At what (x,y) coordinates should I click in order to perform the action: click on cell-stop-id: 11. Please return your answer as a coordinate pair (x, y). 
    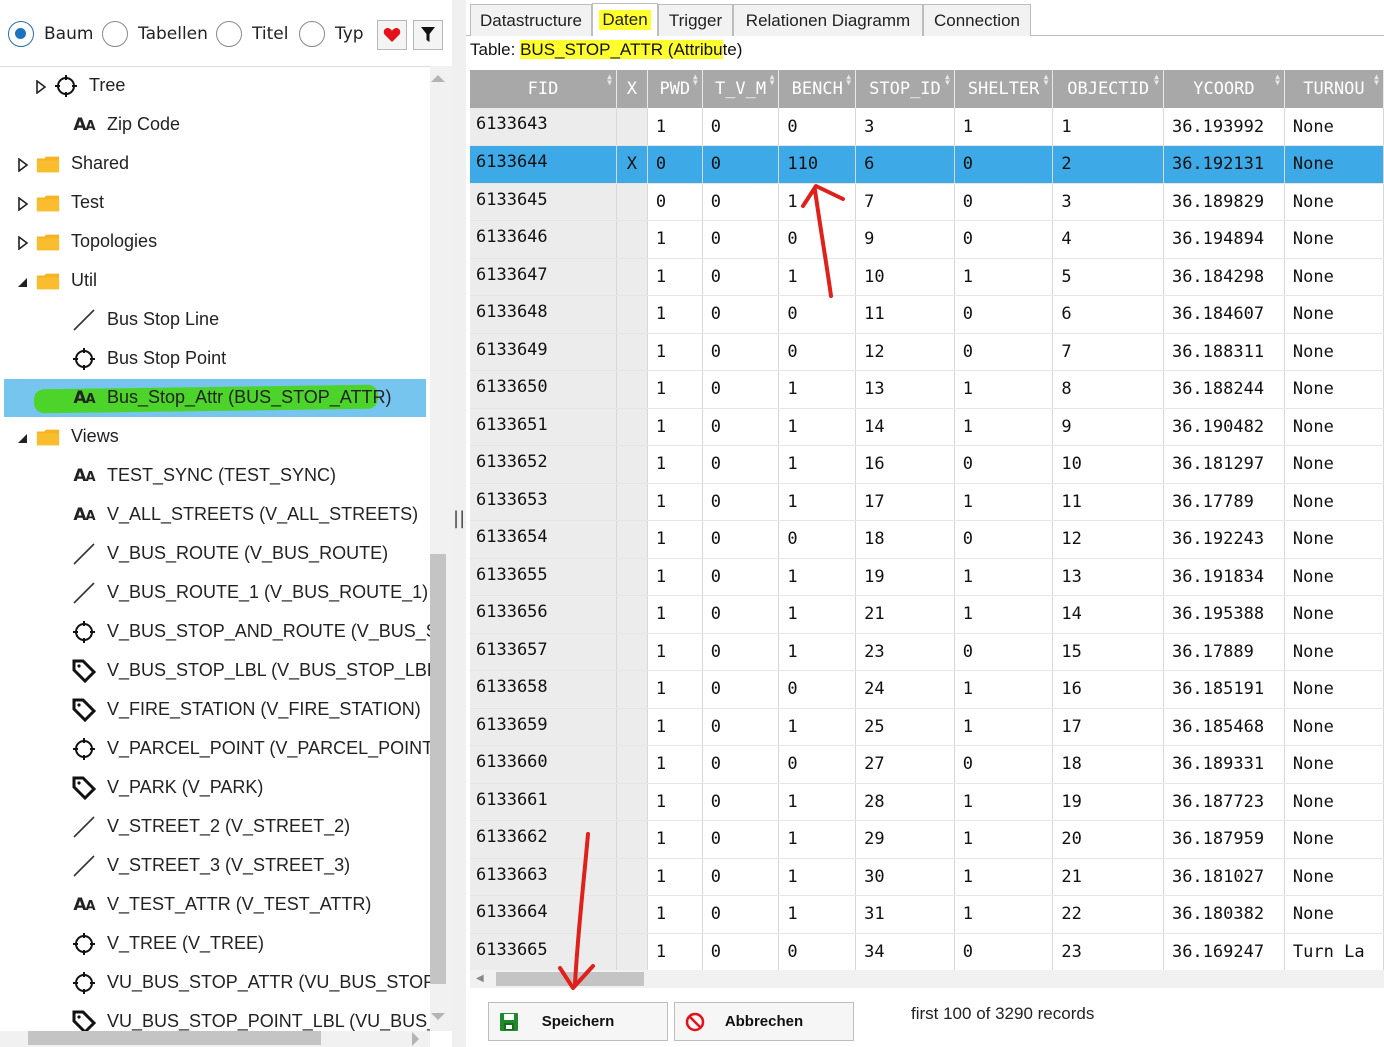
    Looking at the image, I should click on (905, 314).